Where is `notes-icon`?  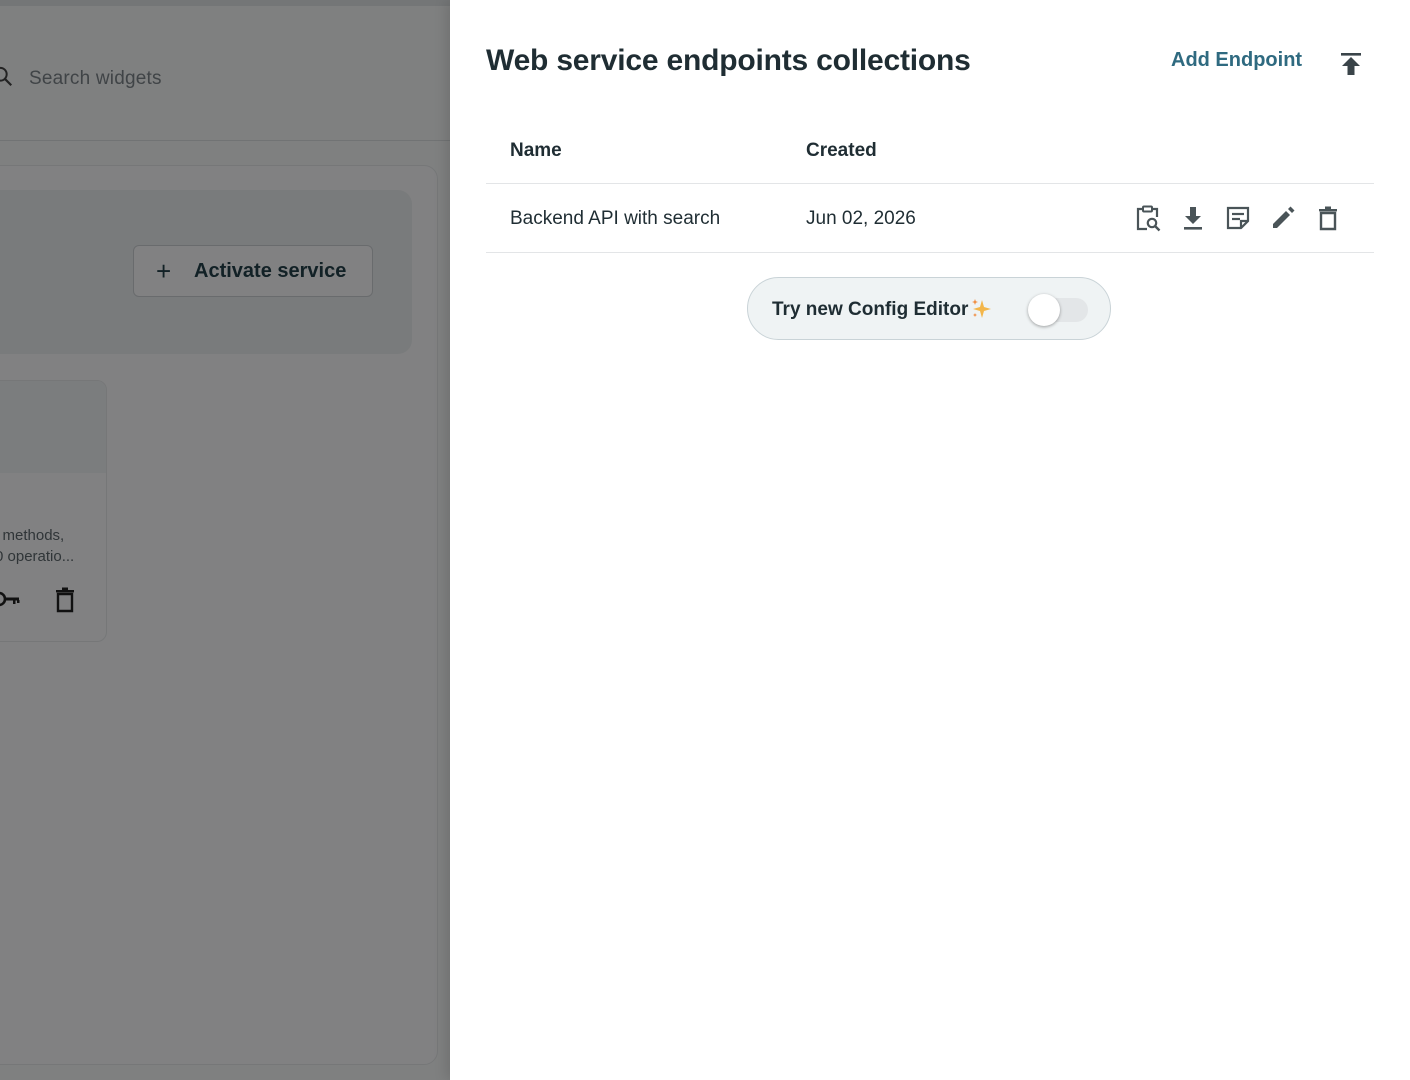
notes-icon is located at coordinates (1238, 218).